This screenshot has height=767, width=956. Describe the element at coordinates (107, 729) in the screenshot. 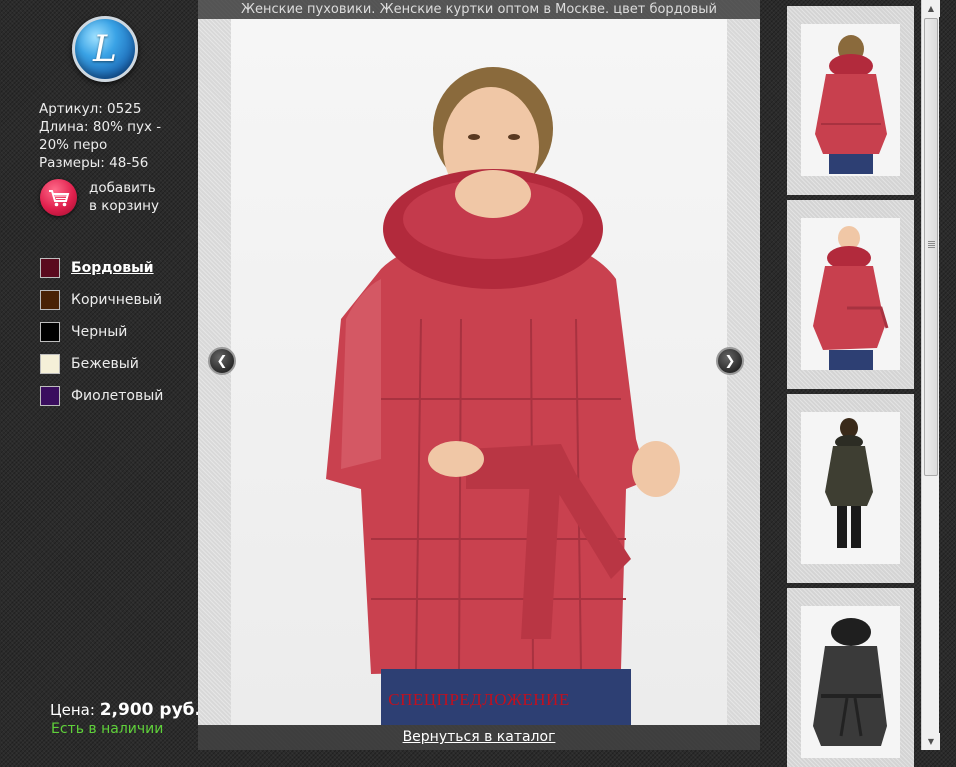

I see `stock-status: Есть в наличии` at that location.